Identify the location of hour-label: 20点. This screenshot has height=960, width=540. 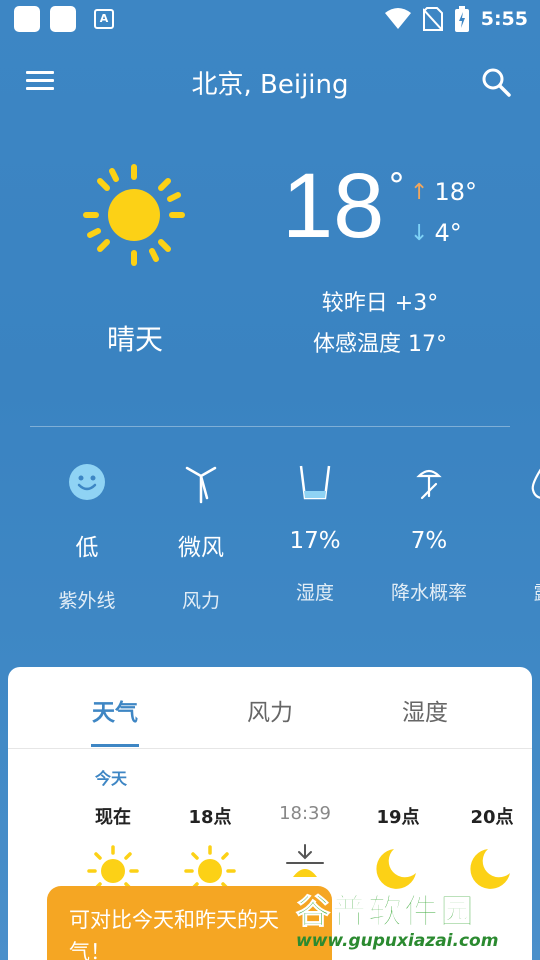
(492, 817).